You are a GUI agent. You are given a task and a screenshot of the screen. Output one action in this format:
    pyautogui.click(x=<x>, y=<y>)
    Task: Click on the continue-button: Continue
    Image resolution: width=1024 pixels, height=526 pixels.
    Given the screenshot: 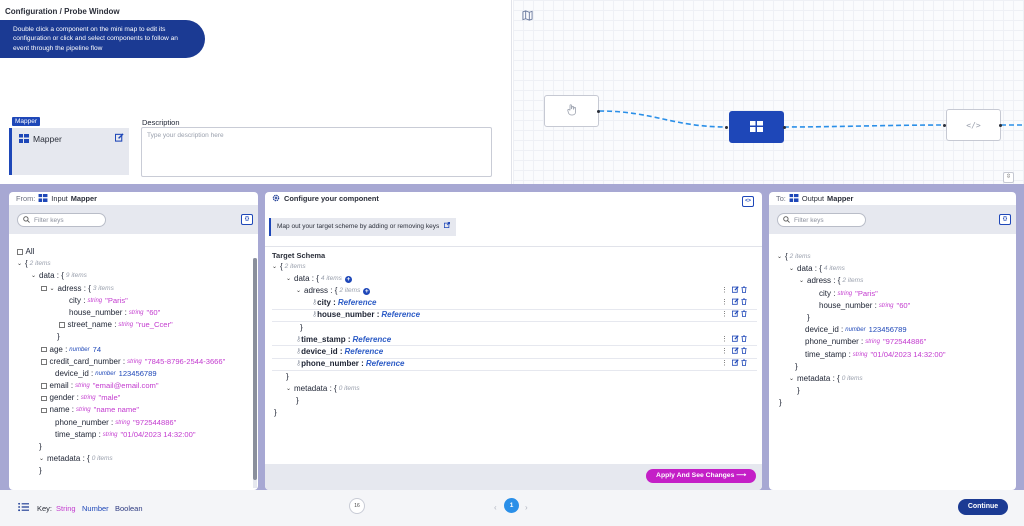 What is the action you would take?
    pyautogui.click(x=983, y=507)
    